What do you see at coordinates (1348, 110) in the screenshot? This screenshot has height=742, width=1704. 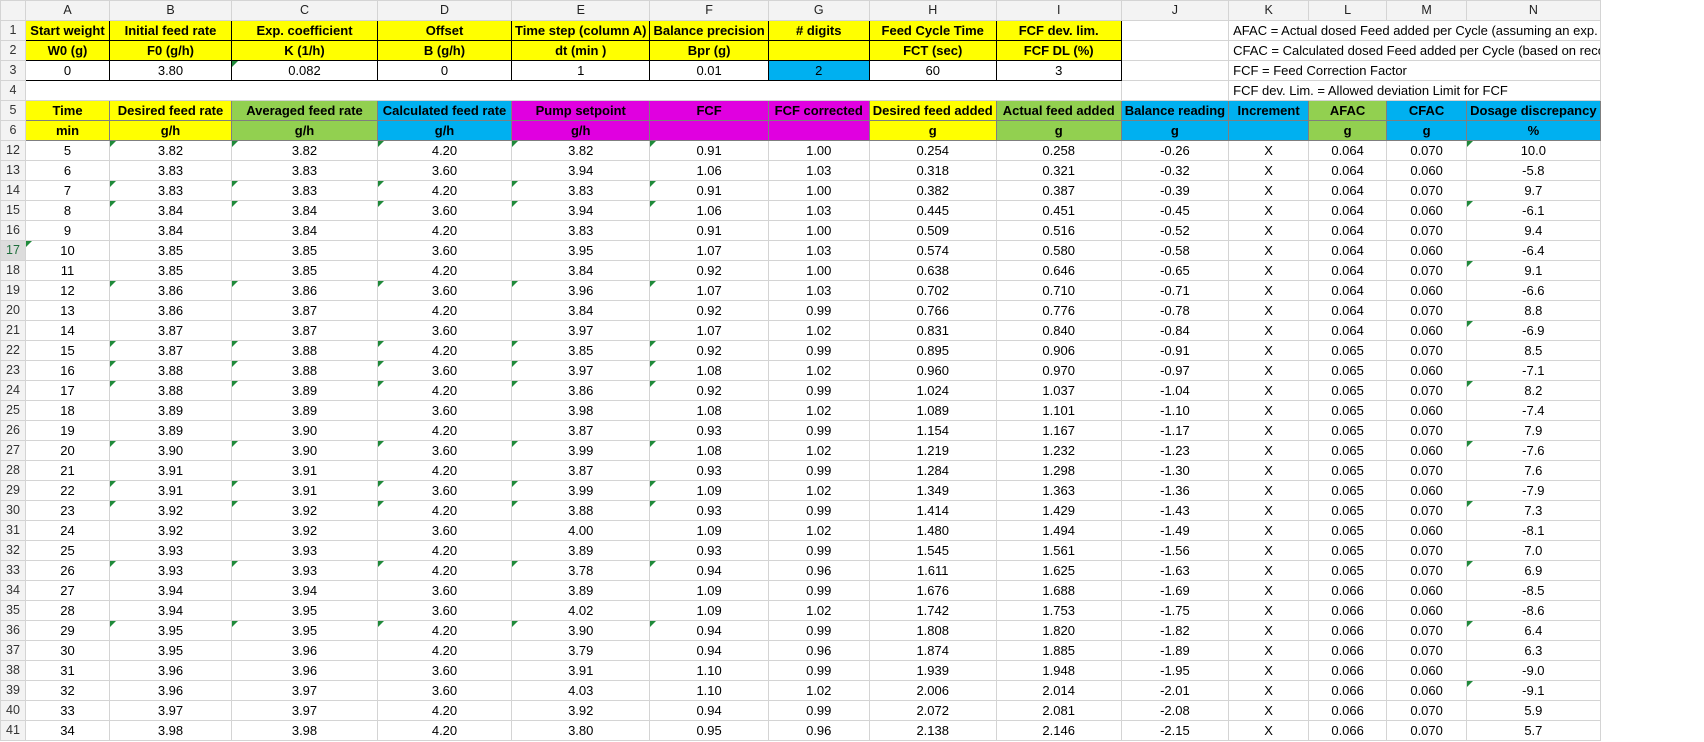 I see `column-title: AFAC` at bounding box center [1348, 110].